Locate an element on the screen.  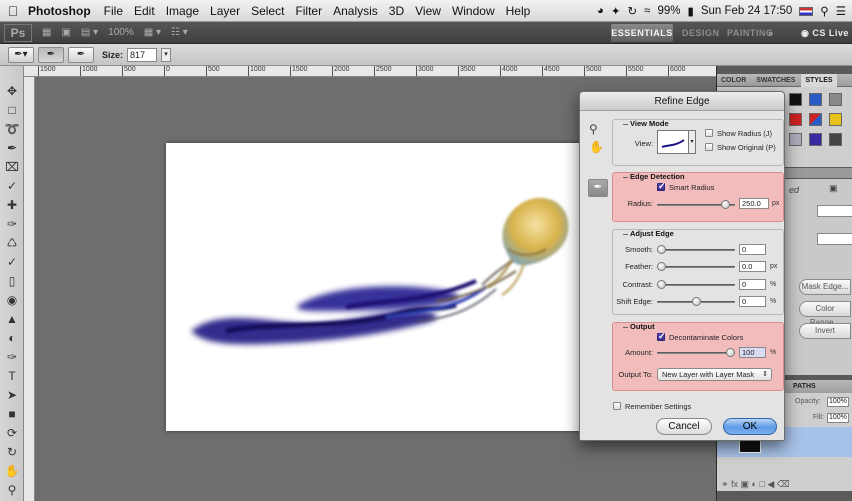
blur-tool-icon: ▲ is located at coordinates (12, 319).